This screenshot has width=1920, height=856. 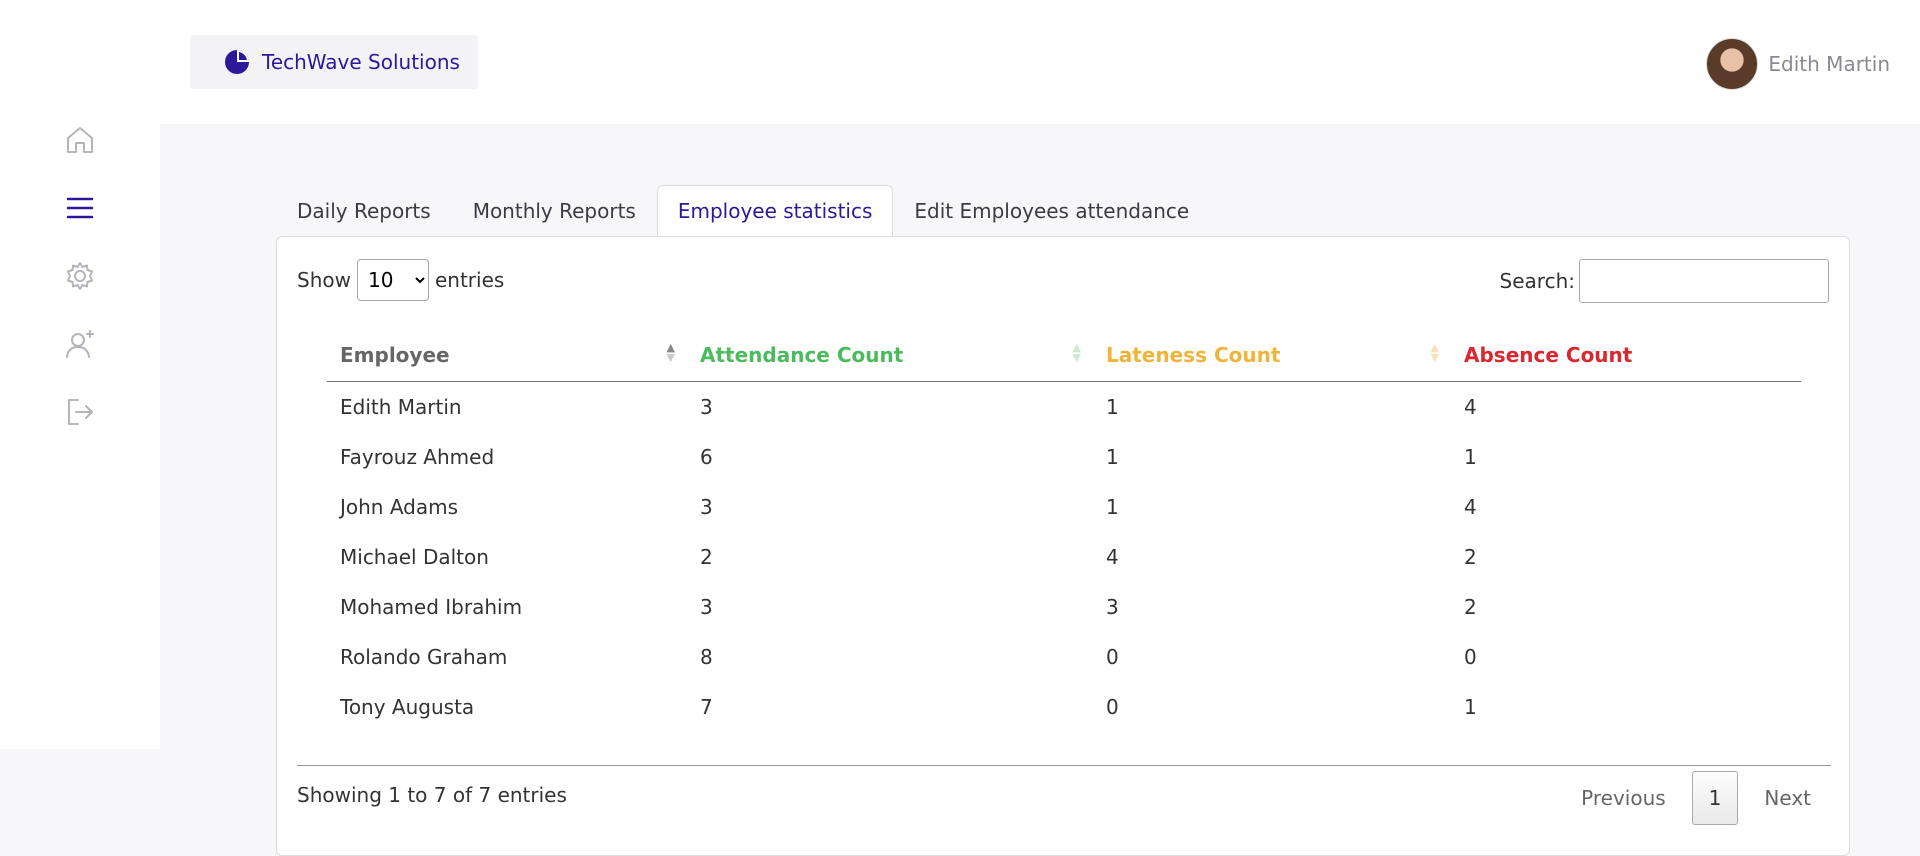 I want to click on lateness-cell: 4, so click(x=1112, y=557).